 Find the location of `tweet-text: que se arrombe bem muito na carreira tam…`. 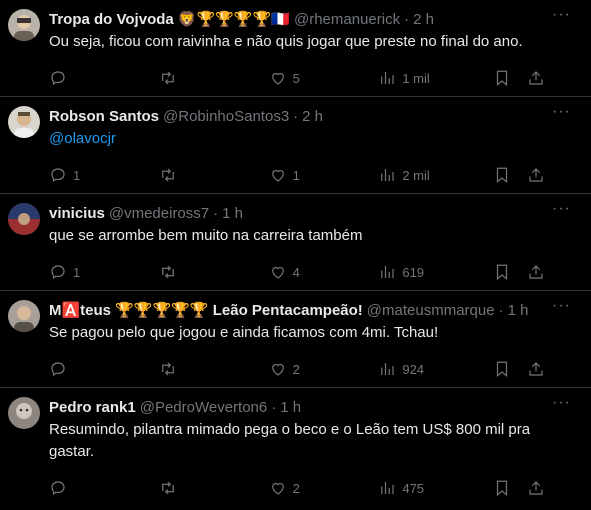

tweet-text: que se arrombe bem muito na carreira tam… is located at coordinates (206, 235).